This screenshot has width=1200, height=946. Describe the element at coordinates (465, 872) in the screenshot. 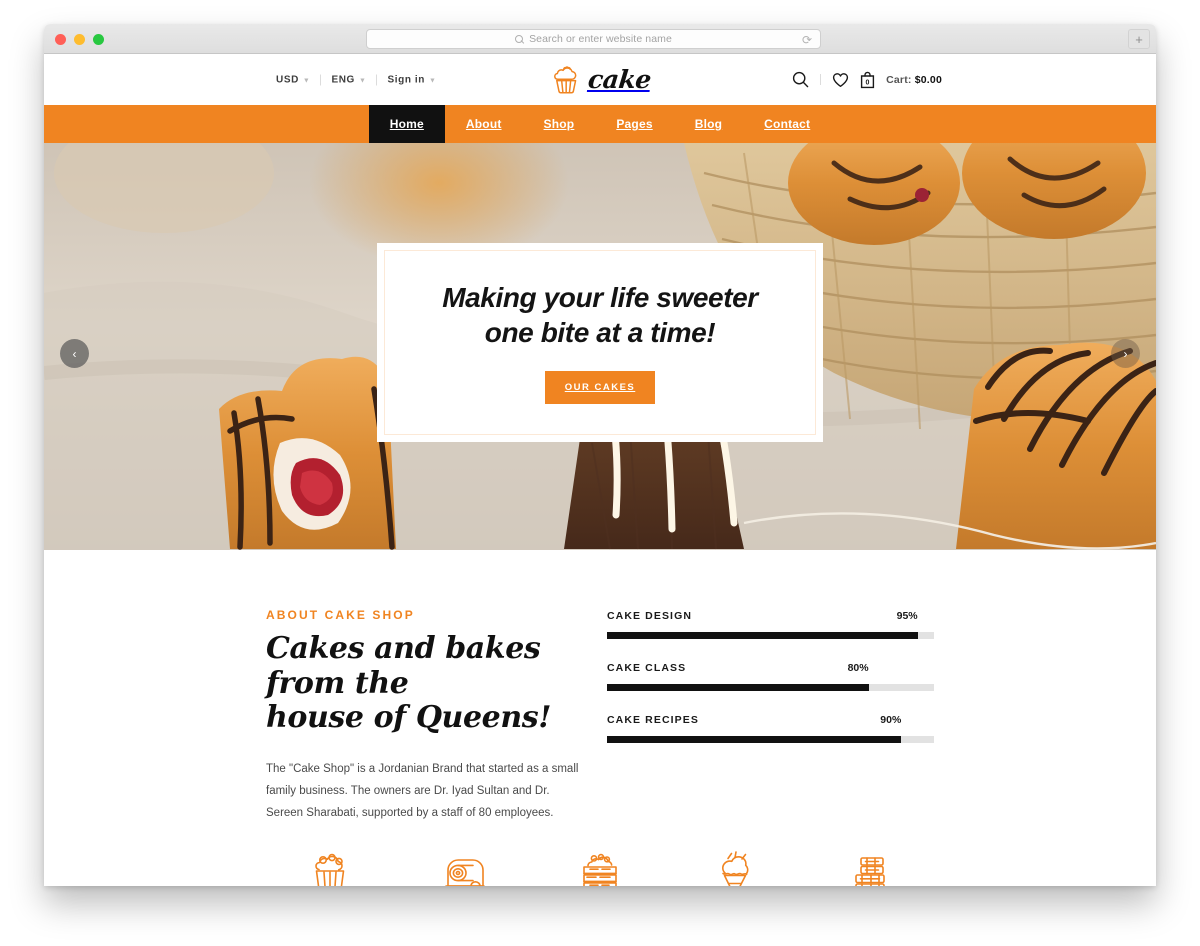

I see `swiss-roll-icon` at that location.